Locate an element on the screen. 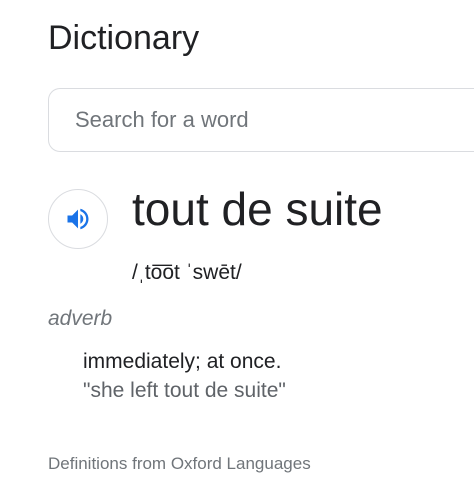 The width and height of the screenshot is (474, 493). part-of-speech: adverb is located at coordinates (80, 318).